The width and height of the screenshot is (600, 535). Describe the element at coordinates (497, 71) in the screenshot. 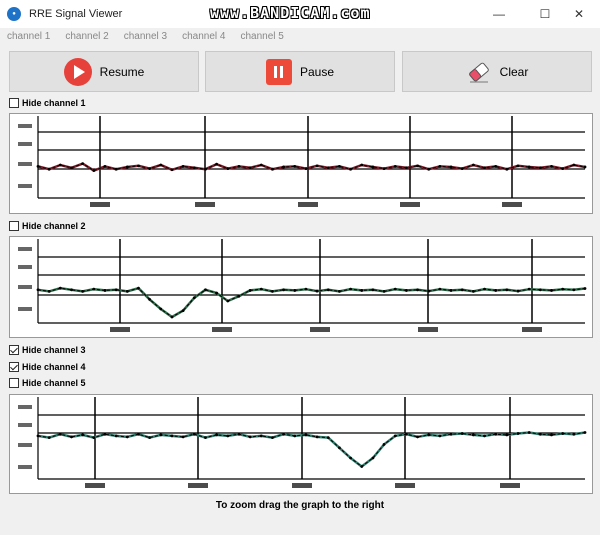

I see `clear-button: Clear` at that location.